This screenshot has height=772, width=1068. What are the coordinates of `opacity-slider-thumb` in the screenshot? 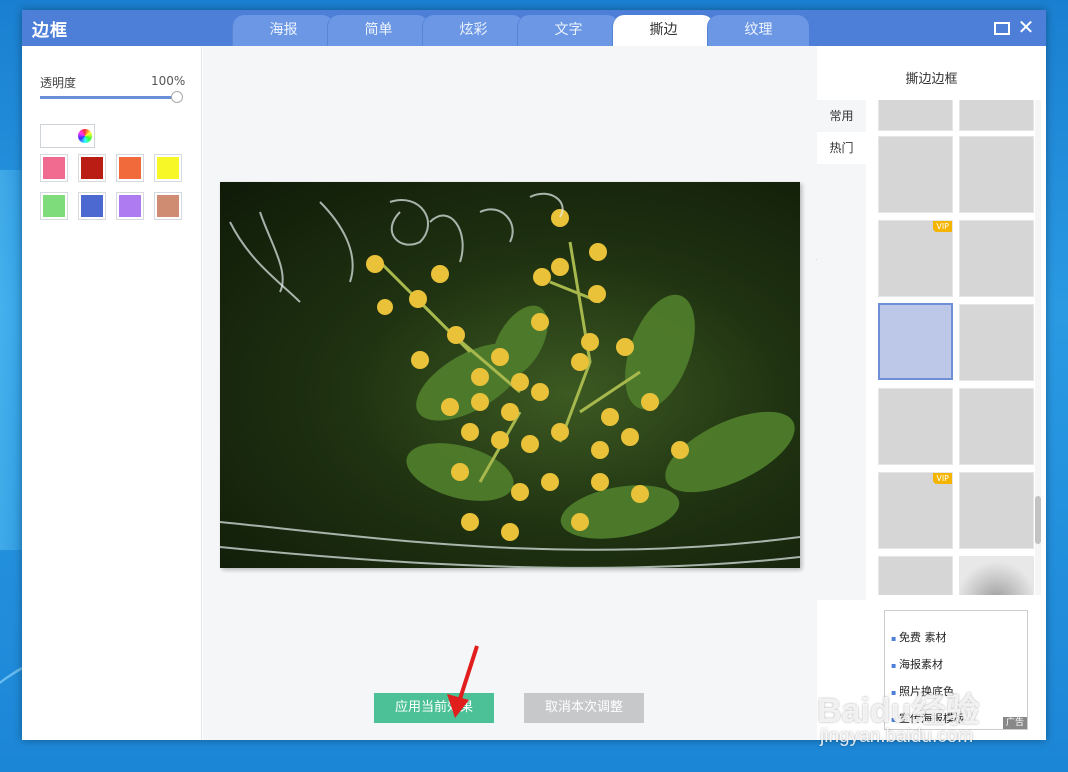 It's located at (177, 97).